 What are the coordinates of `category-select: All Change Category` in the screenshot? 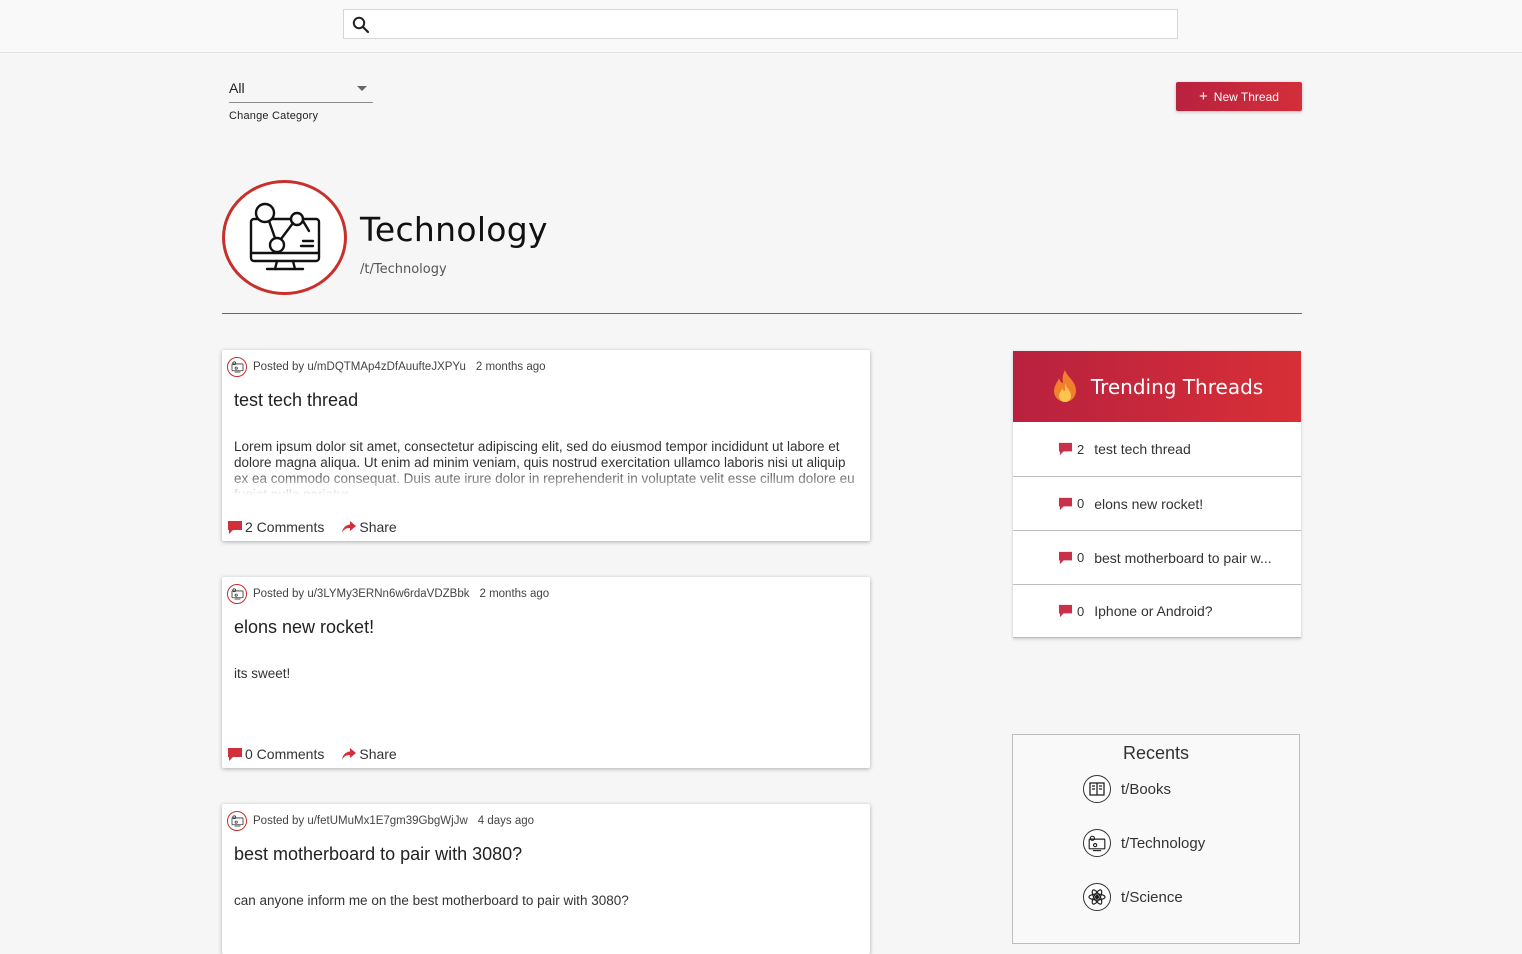 It's located at (301, 100).